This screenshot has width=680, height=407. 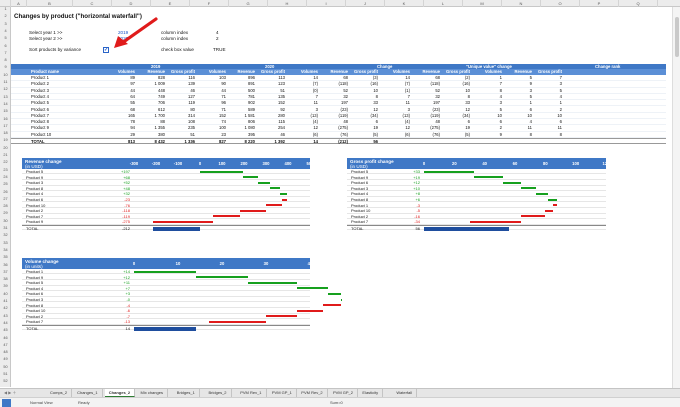 What do you see at coordinates (500, 128) in the screenshot?
I see `table-cell: 2` at bounding box center [500, 128].